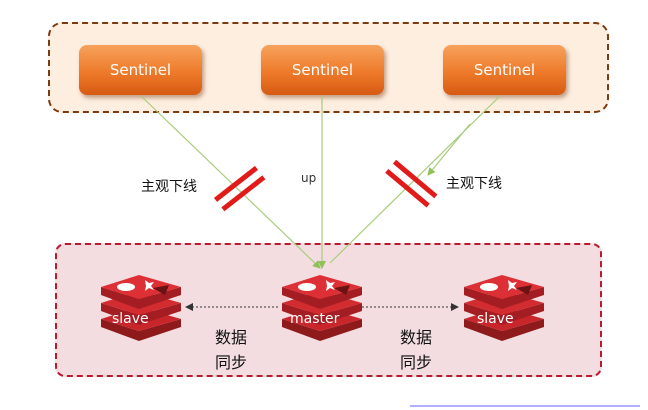 This screenshot has height=410, width=648. Describe the element at coordinates (495, 319) in the screenshot. I see `node-label-right: slave` at that location.